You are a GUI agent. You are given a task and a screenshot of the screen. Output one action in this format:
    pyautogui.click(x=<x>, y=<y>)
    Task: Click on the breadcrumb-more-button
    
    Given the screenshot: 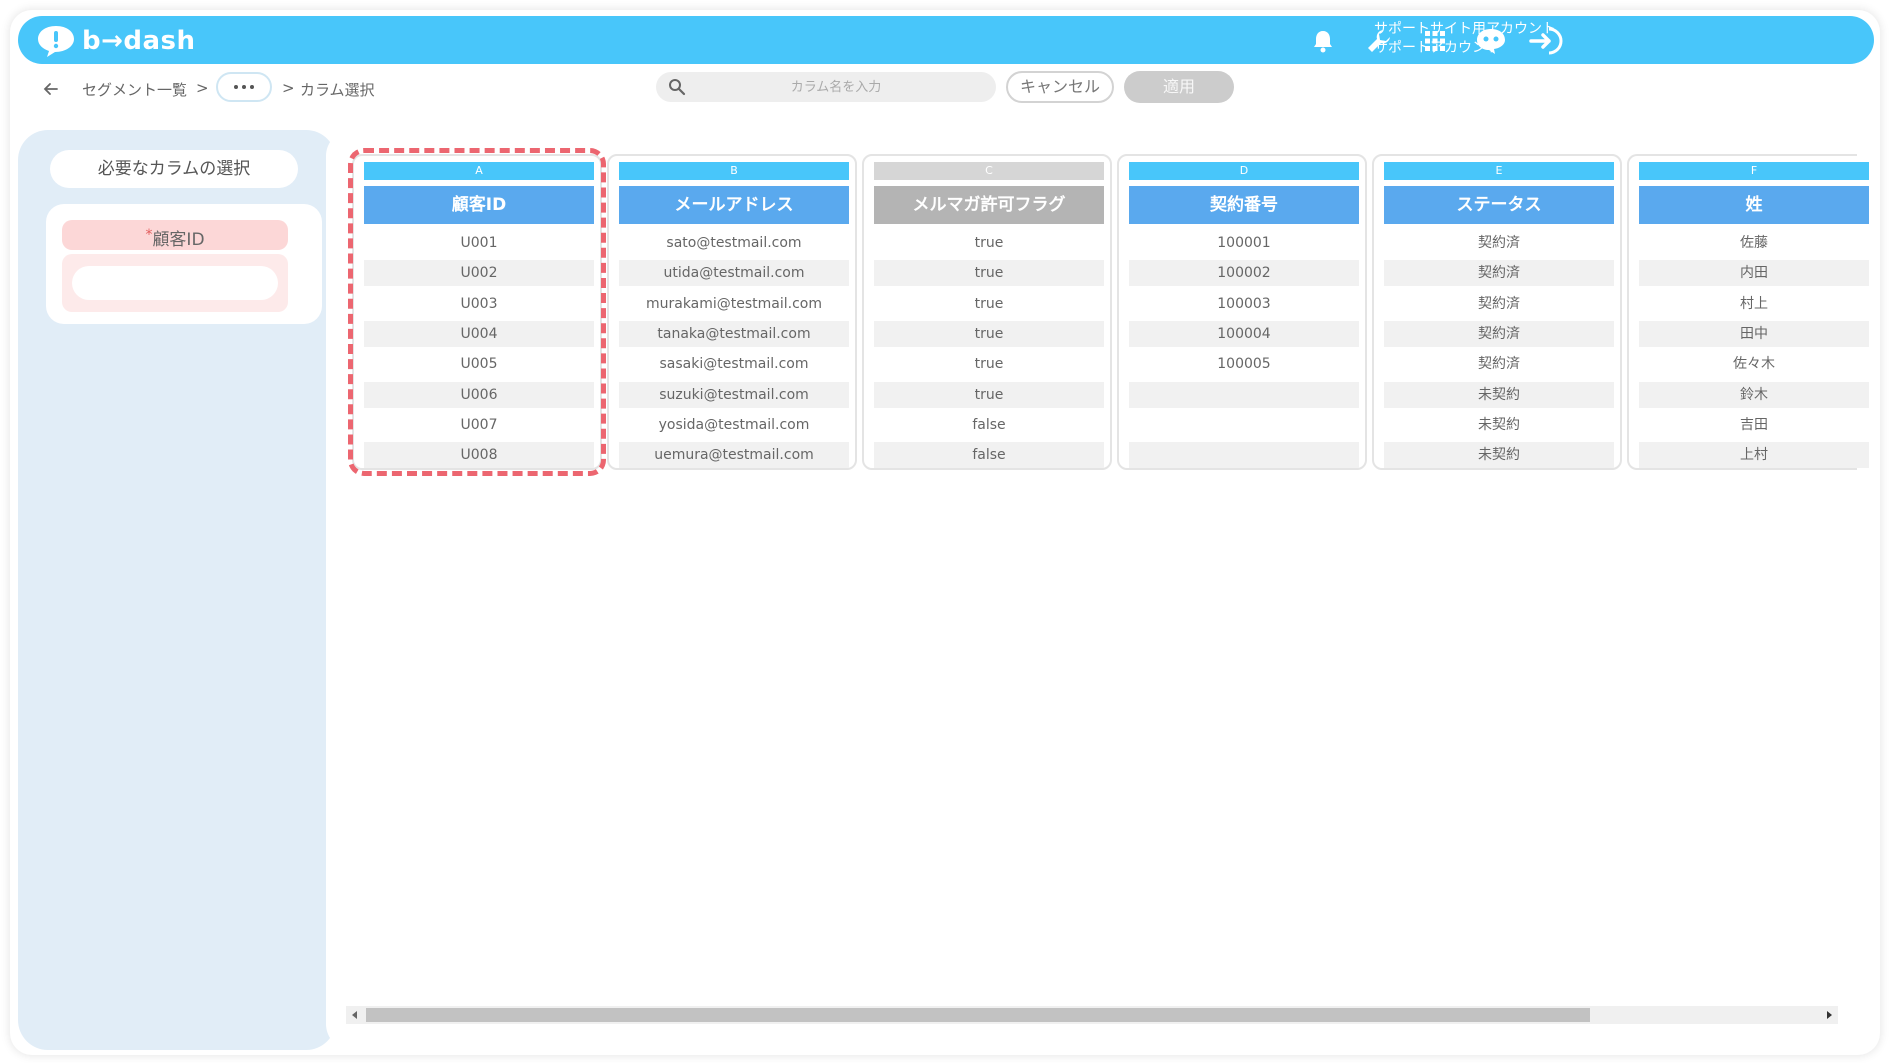 What is the action you would take?
    pyautogui.click(x=244, y=87)
    